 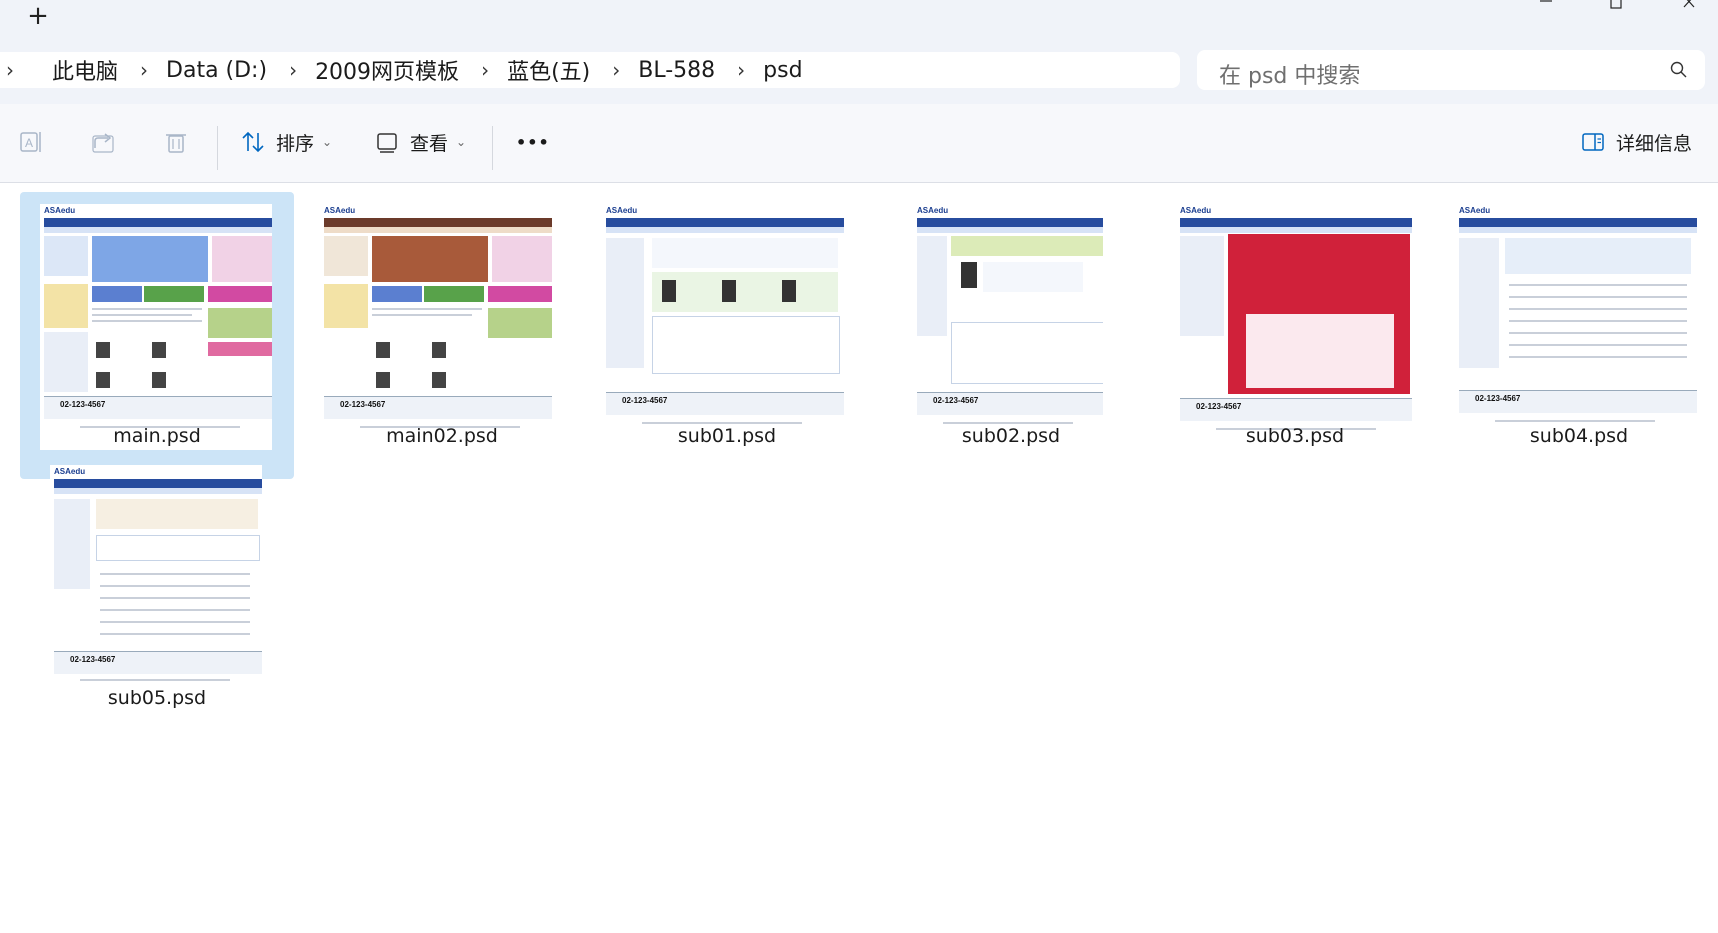 What do you see at coordinates (1679, 70) in the screenshot?
I see `search-icon` at bounding box center [1679, 70].